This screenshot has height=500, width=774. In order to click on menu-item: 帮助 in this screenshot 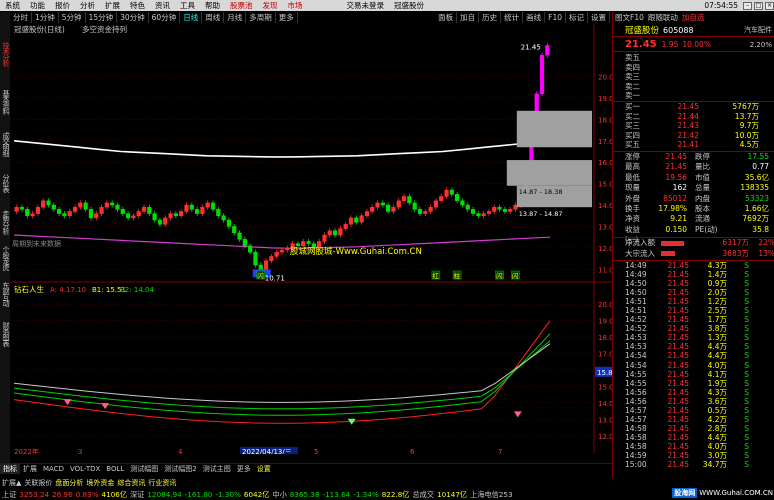, I will do `click(212, 5)`.